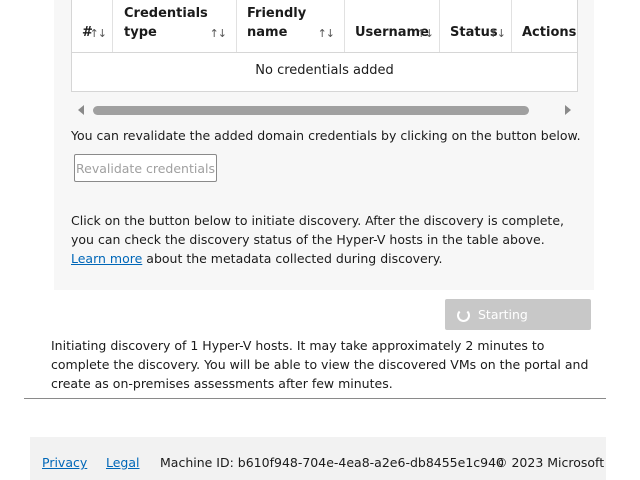  Describe the element at coordinates (277, 23) in the screenshot. I see `column-header-label: Friendly name` at that location.